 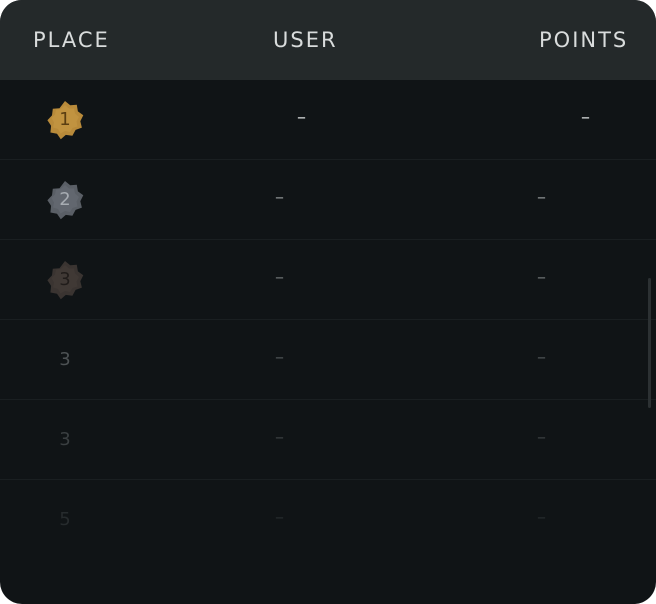 I want to click on table-row: 2 – –, so click(x=328, y=200).